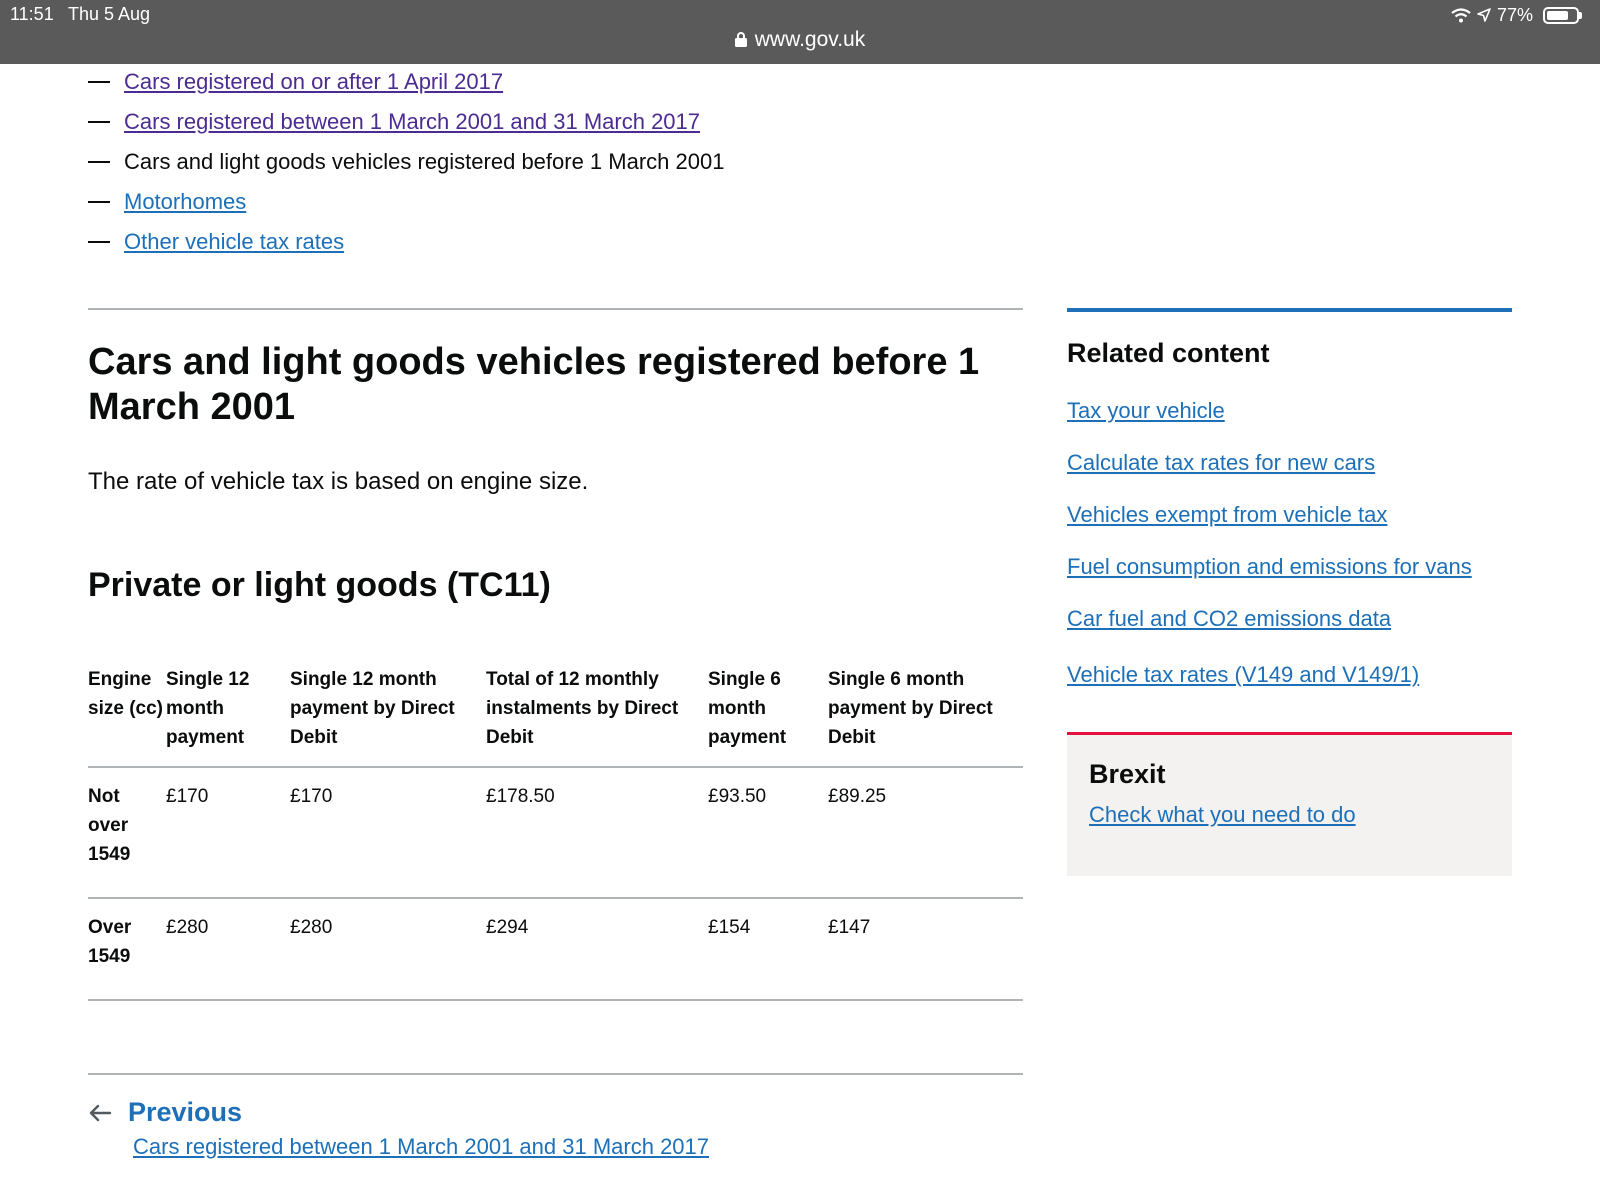 The width and height of the screenshot is (1600, 1200). What do you see at coordinates (555, 1112) in the screenshot?
I see `previous-button: Previous` at bounding box center [555, 1112].